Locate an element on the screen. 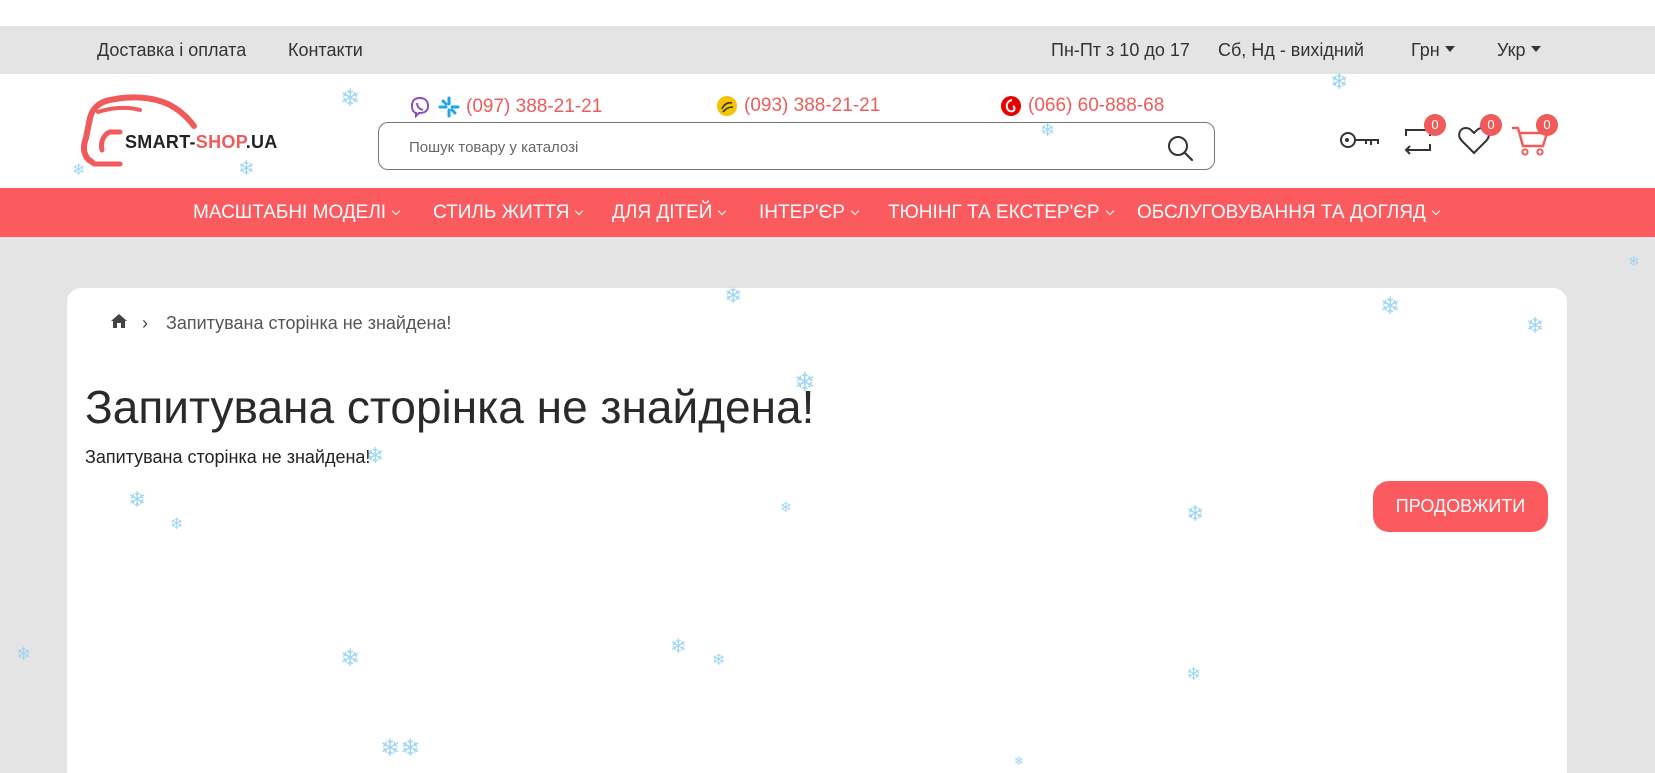  nav-item-lifestyle: СТИЛЬ ЖИТТЯ is located at coordinates (508, 213).